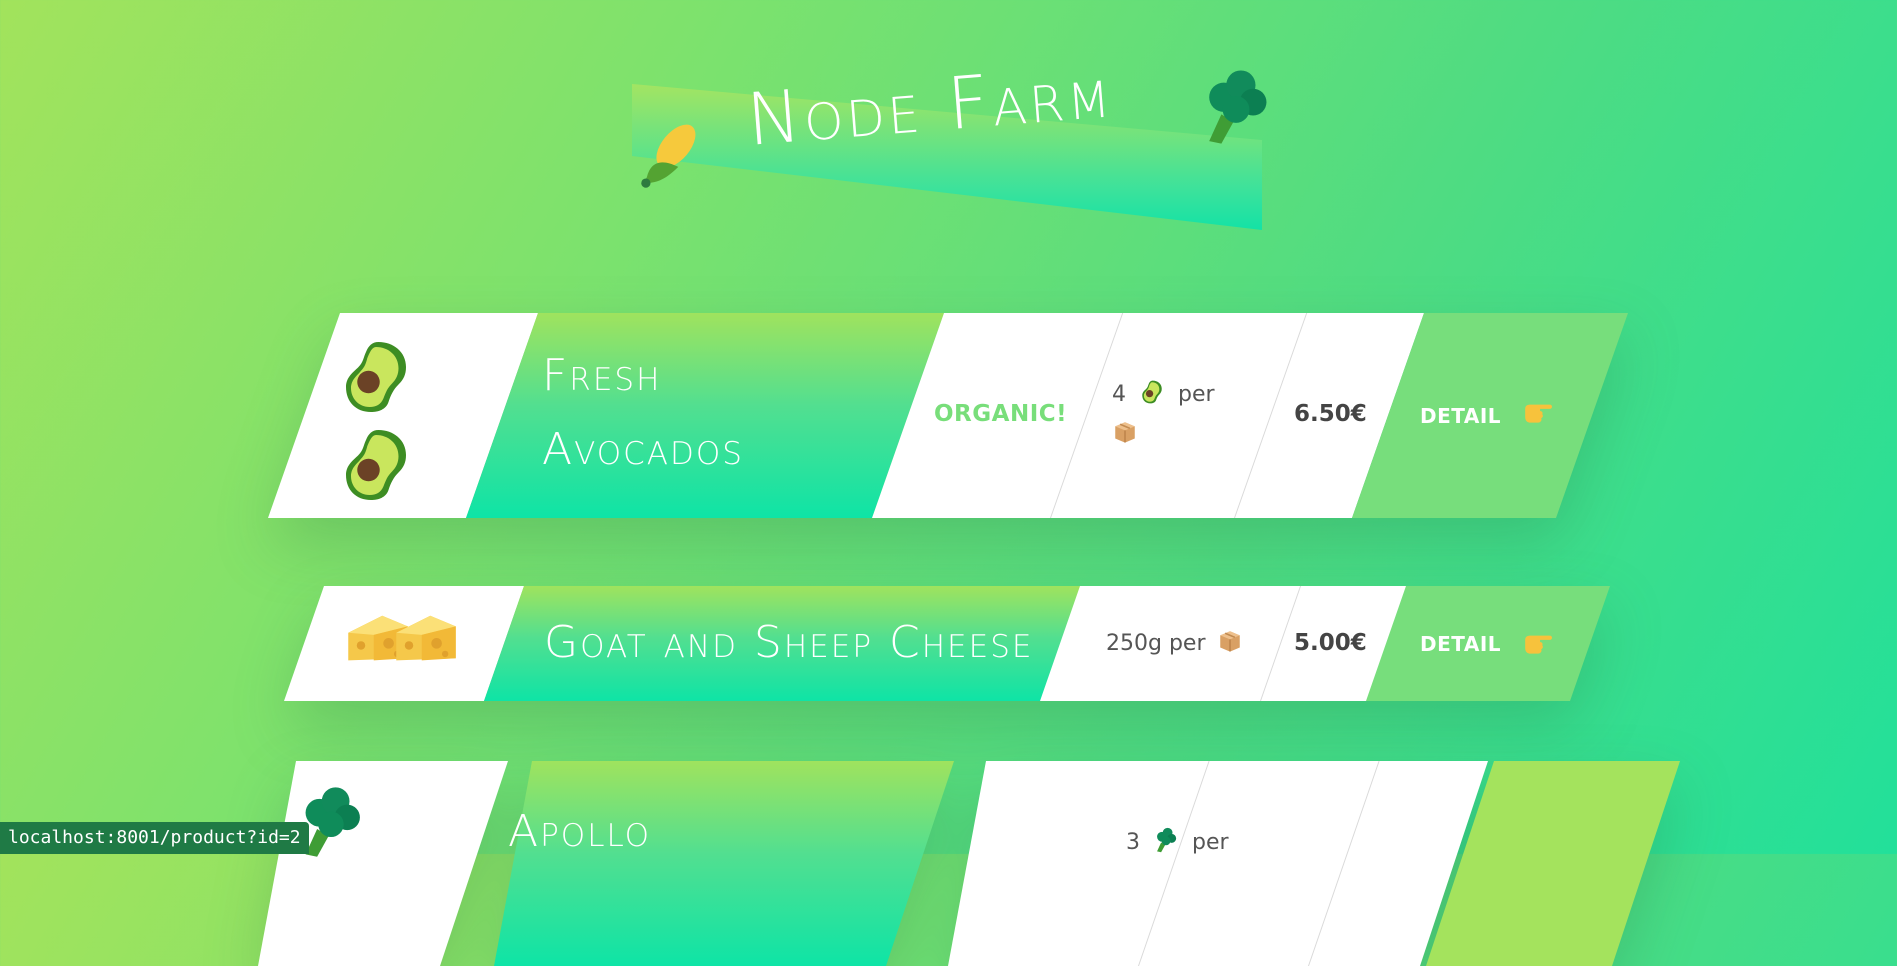 The image size is (1897, 966). I want to click on product-name: Goat and Sheep Cheese, so click(789, 642).